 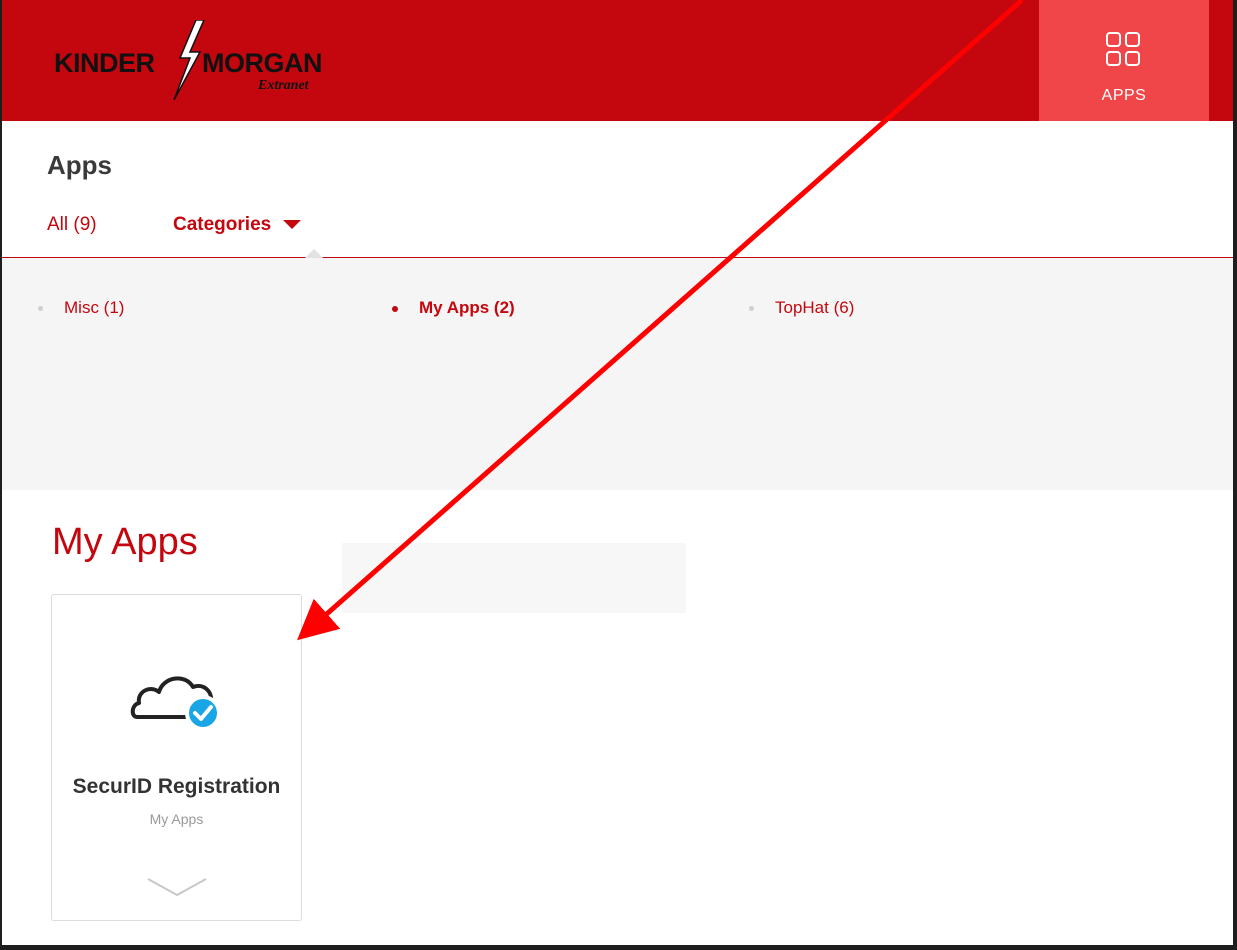 I want to click on top-bar: KINDER MORGAN Extranet APPS, so click(x=617, y=60).